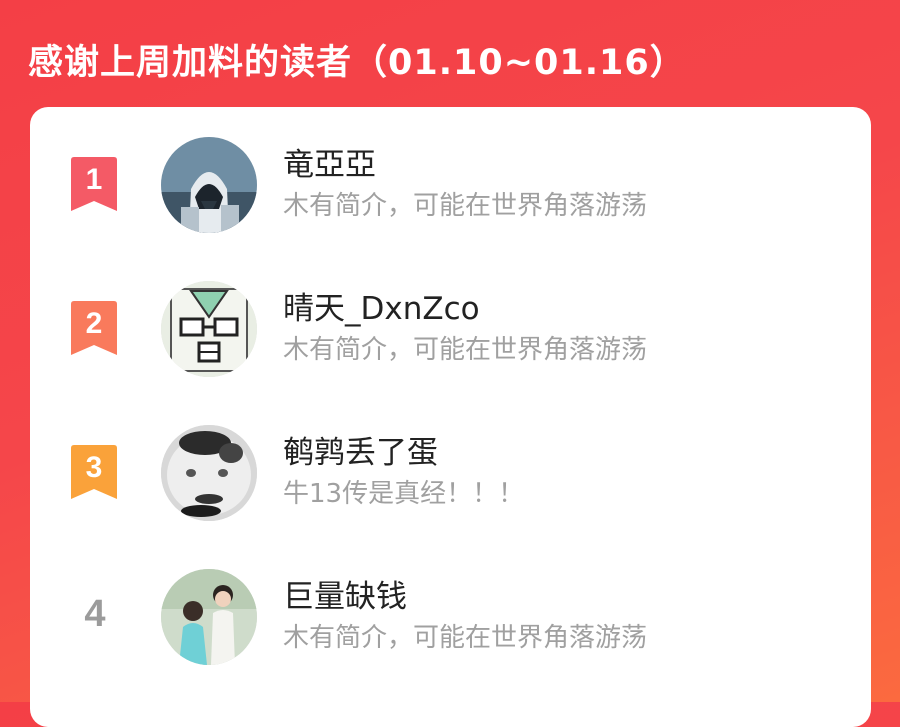 The width and height of the screenshot is (900, 727). Describe the element at coordinates (94, 179) in the screenshot. I see `rank-number: 1` at that location.